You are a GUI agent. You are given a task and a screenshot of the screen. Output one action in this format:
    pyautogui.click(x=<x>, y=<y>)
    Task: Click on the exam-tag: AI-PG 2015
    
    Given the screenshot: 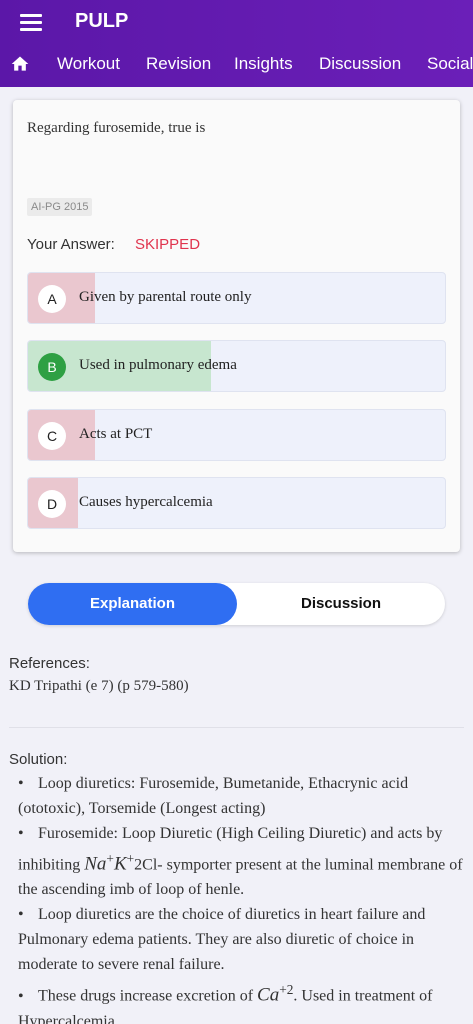 What is the action you would take?
    pyautogui.click(x=60, y=207)
    